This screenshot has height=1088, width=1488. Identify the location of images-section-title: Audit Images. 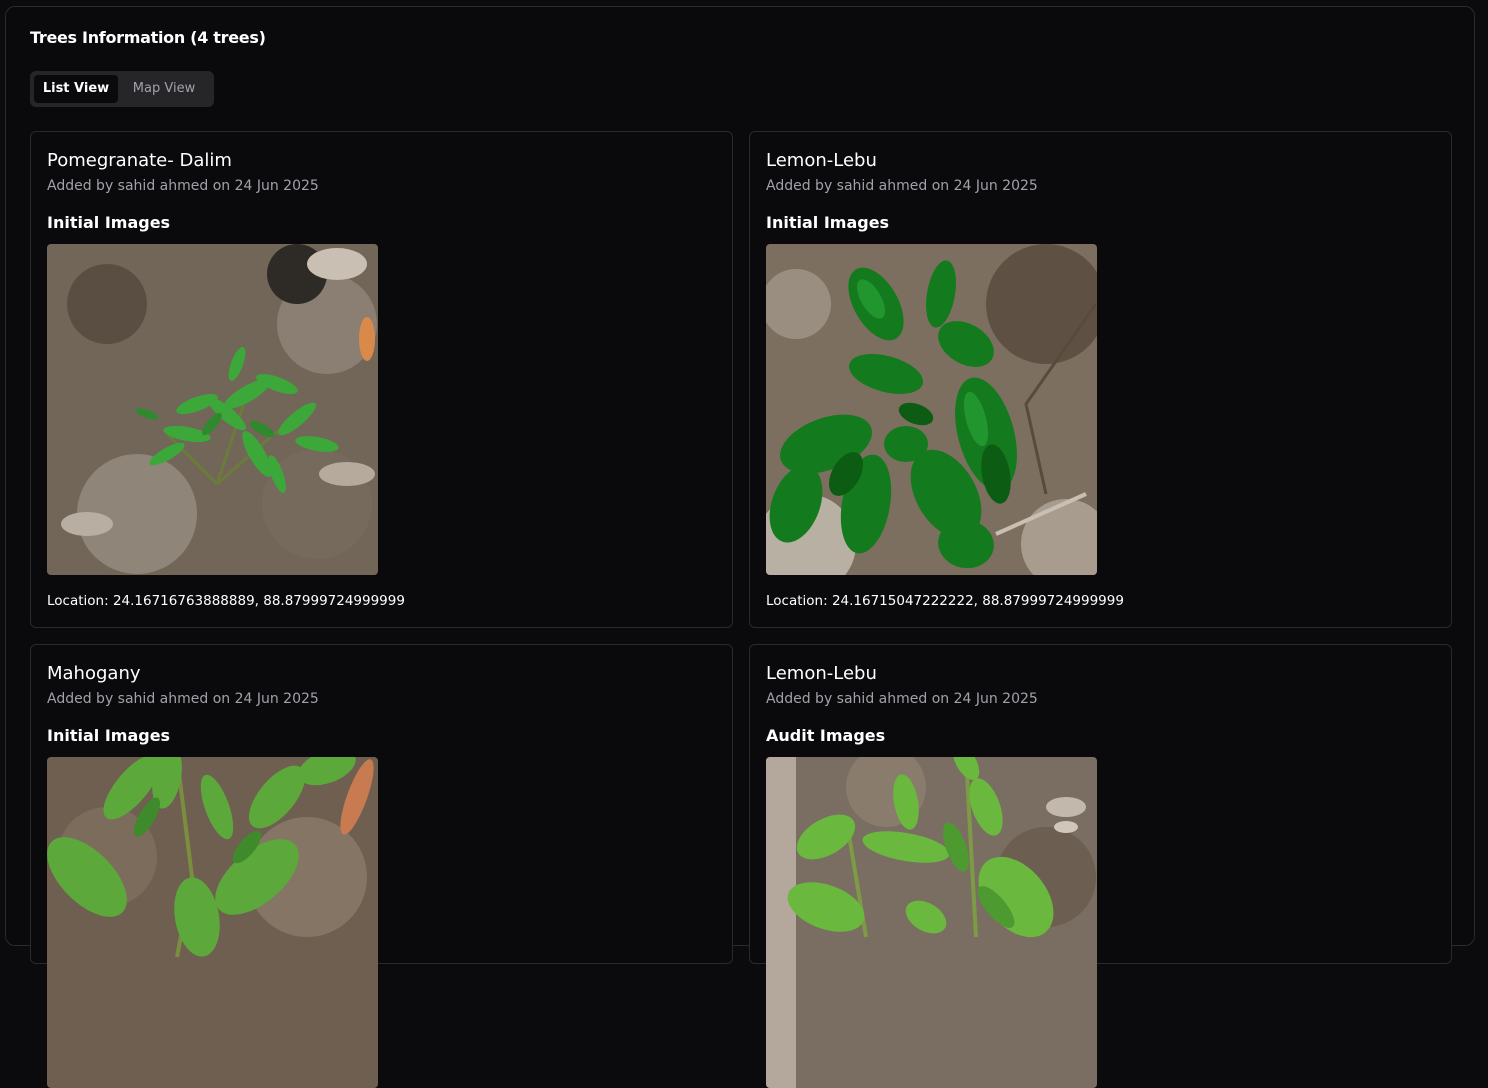
(826, 735).